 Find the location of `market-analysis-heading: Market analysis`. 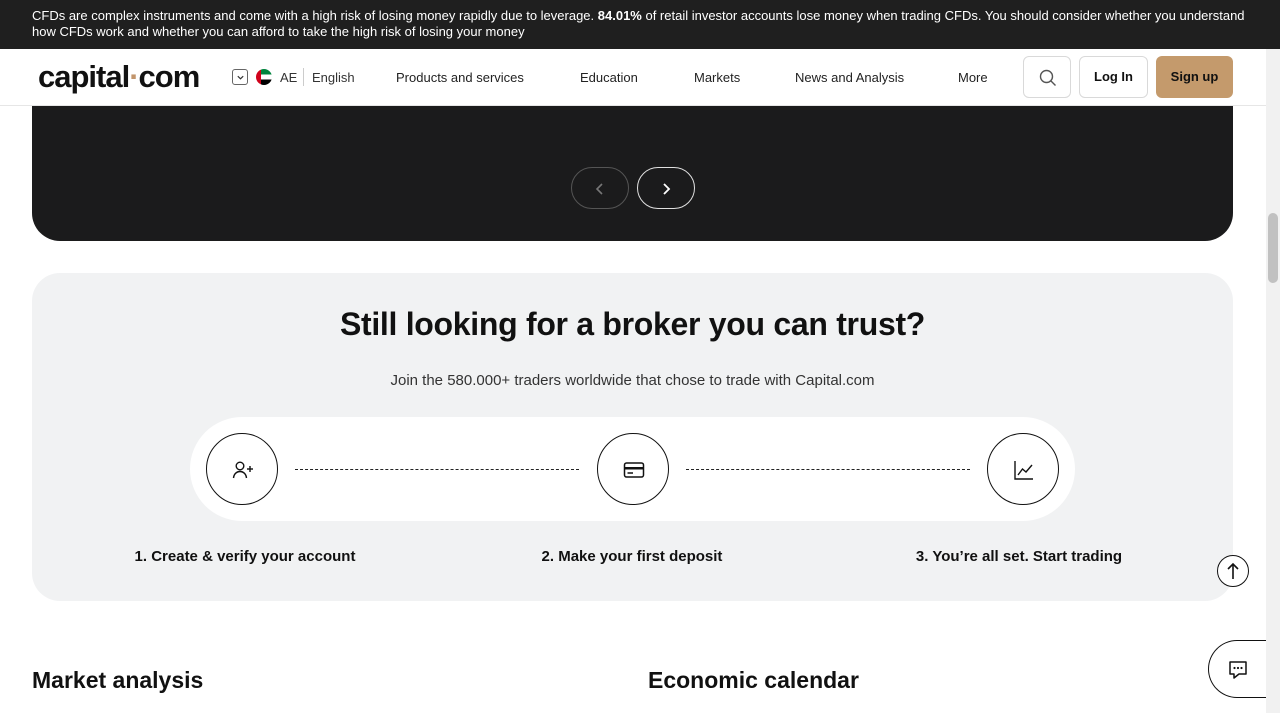

market-analysis-heading: Market analysis is located at coordinates (118, 680).